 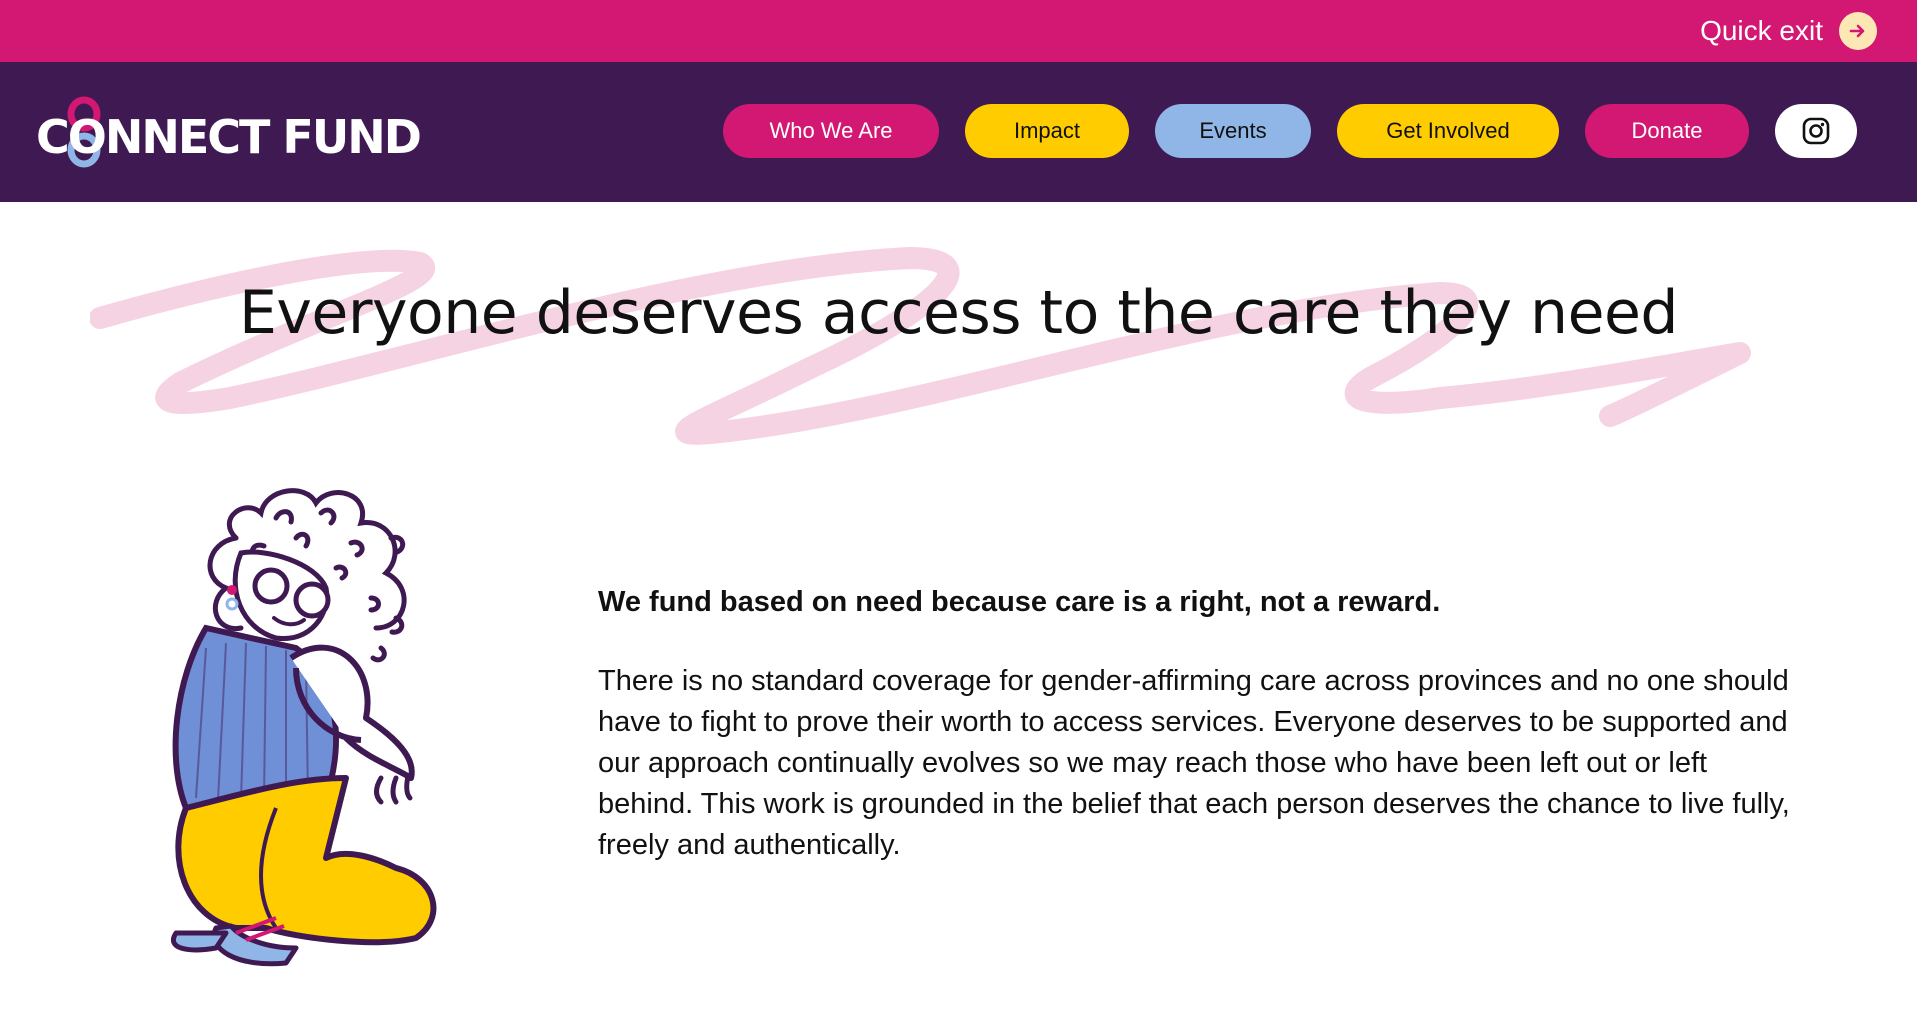 What do you see at coordinates (958, 31) in the screenshot?
I see `top-bar: Quick exit` at bounding box center [958, 31].